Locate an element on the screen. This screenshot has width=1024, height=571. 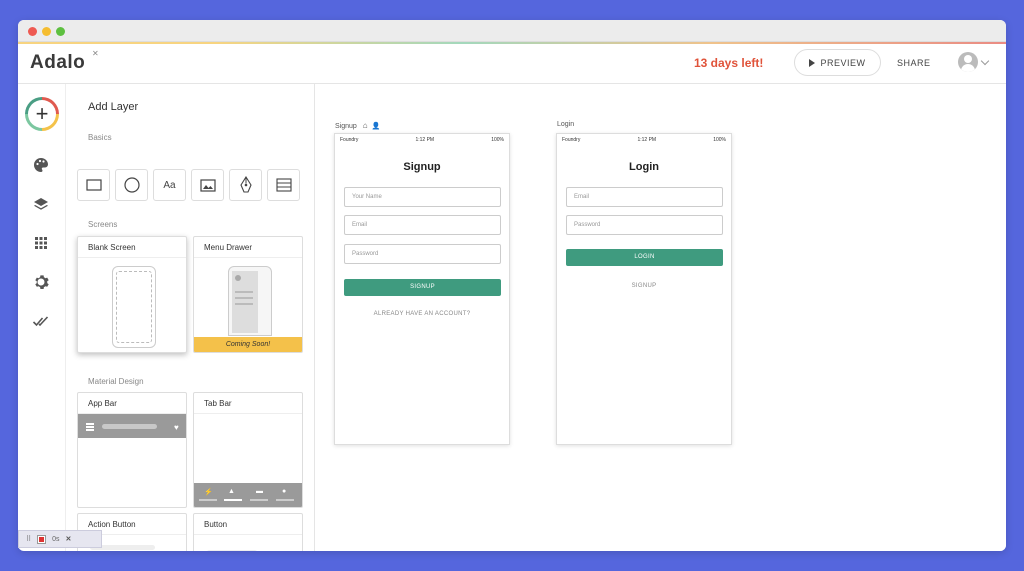
chevron-down-icon is located at coordinates (985, 61).